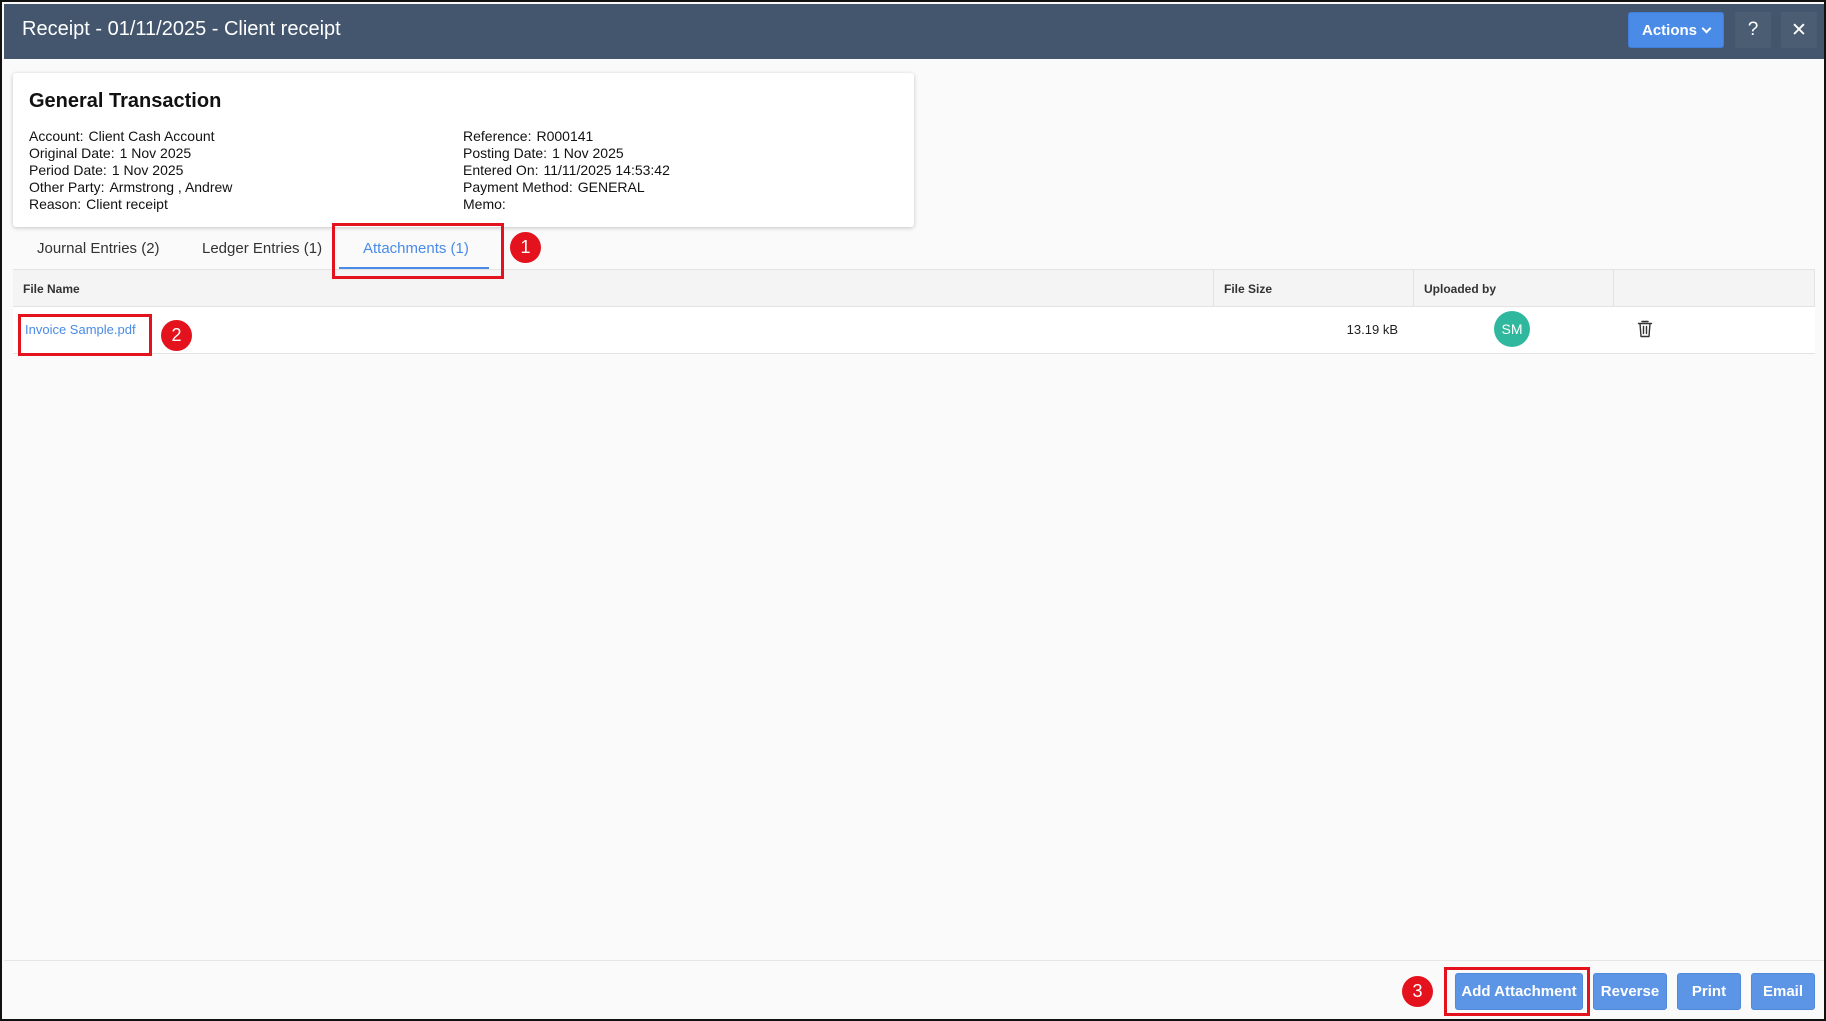 The height and width of the screenshot is (1021, 1826). I want to click on actions-dropdown-button: Actions, so click(1676, 30).